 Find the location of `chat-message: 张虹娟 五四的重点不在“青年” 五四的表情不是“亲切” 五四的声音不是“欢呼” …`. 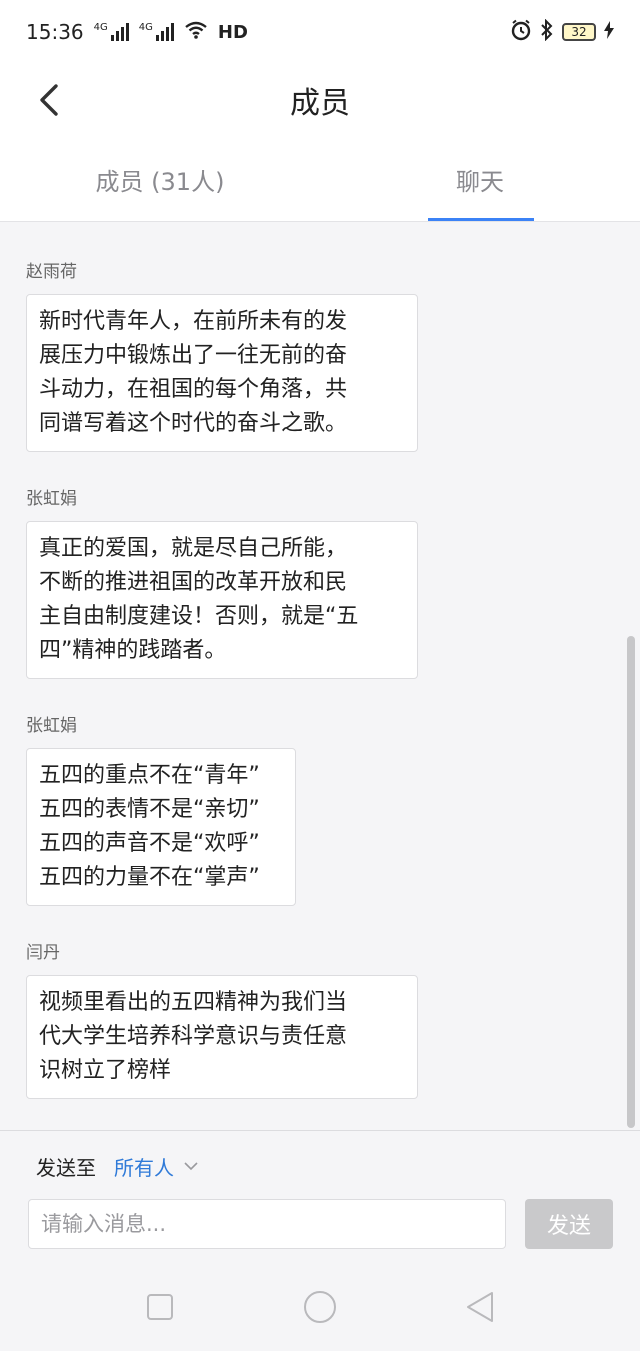

chat-message: 张虹娟 五四的重点不在“青年” 五四的表情不是“亲切” 五四的声音不是“欢呼” … is located at coordinates (161, 810).